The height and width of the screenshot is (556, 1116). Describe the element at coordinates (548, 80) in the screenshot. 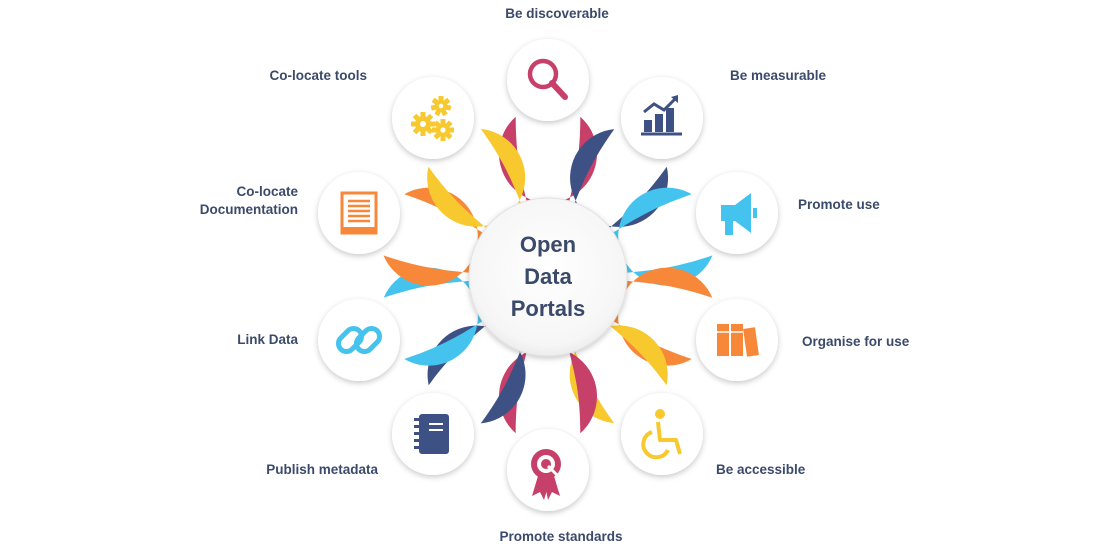

I see `petal-badge-discoverable` at that location.